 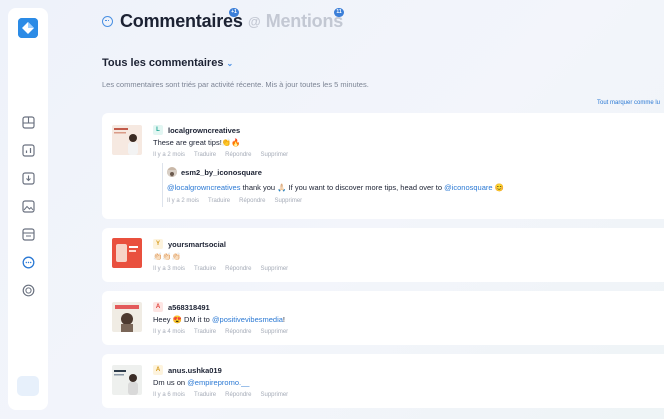 I want to click on reply-text-end: 😊, so click(x=498, y=187).